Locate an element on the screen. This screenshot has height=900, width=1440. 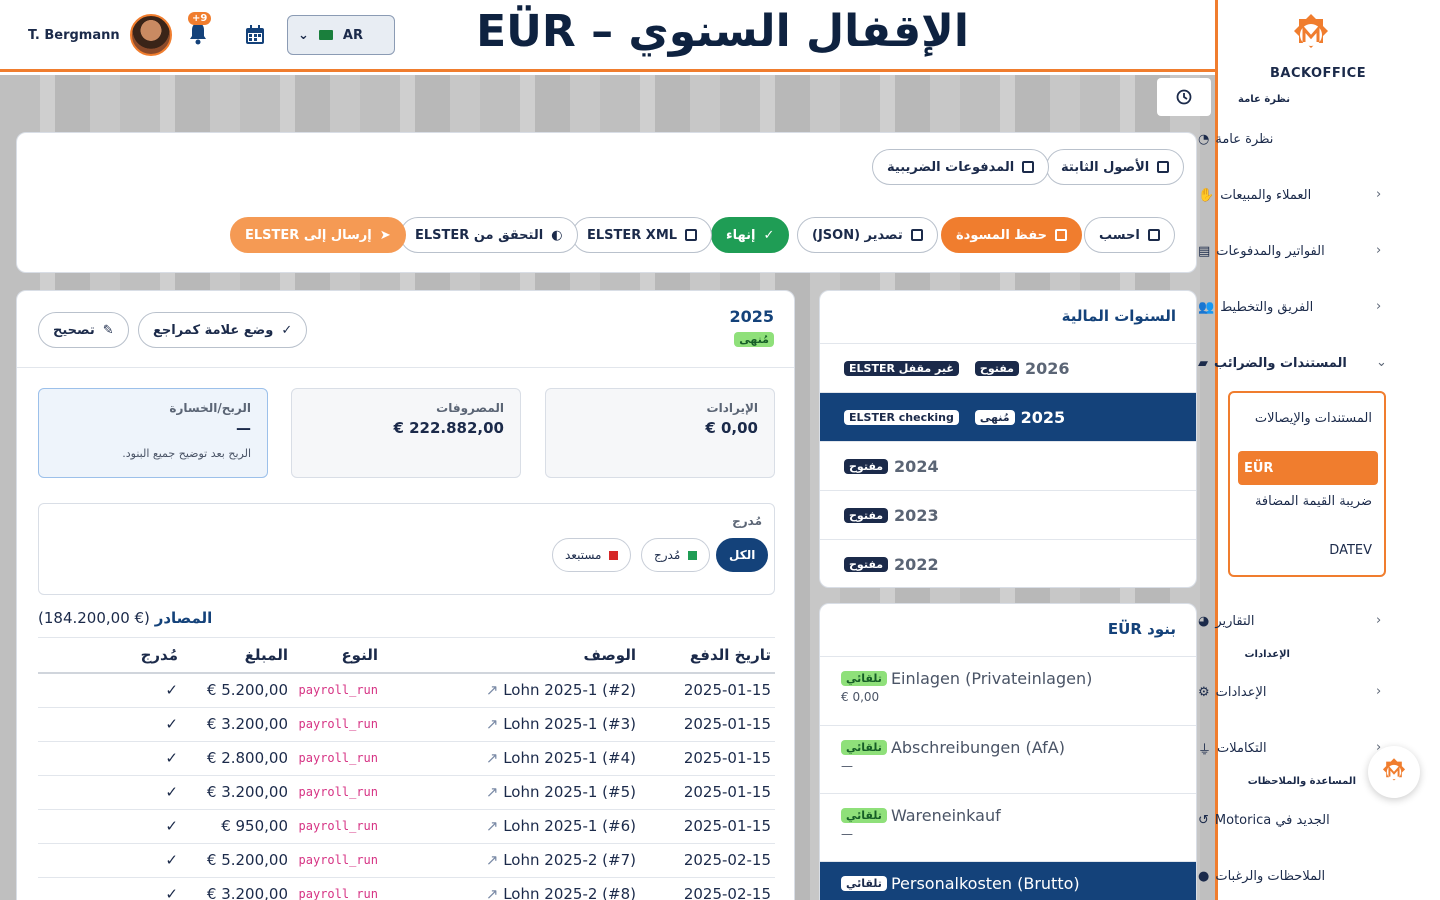
line-value: — is located at coordinates (847, 834).